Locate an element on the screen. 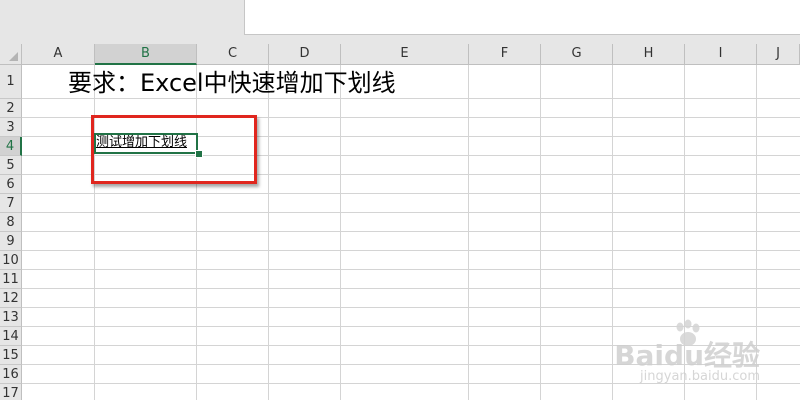 Image resolution: width=800 pixels, height=400 pixels. row-header-13: 13 is located at coordinates (11, 317).